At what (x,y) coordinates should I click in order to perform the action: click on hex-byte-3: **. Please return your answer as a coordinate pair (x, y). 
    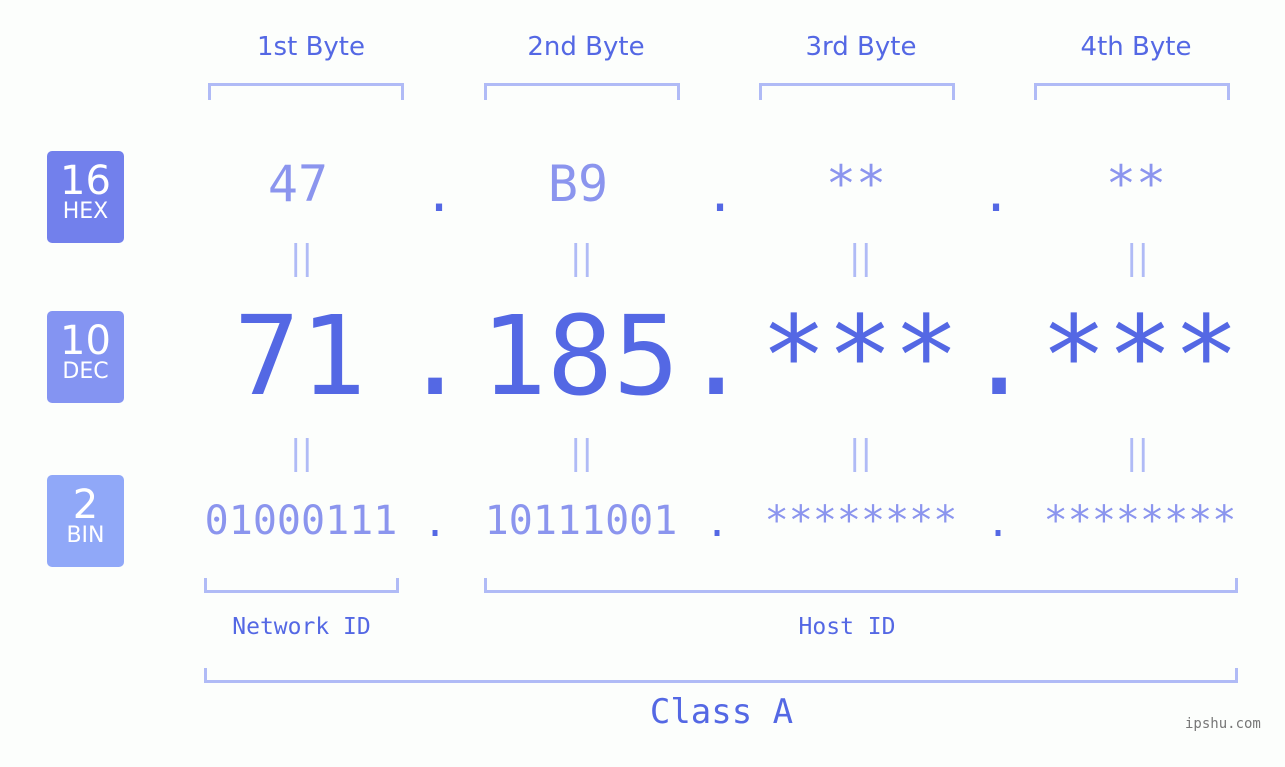
    Looking at the image, I should click on (856, 184).